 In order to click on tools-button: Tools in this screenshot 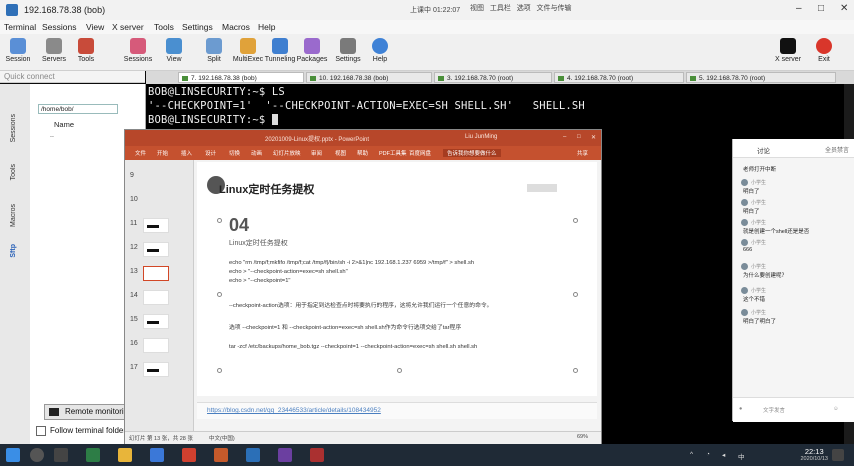, I will do `click(86, 52)`.